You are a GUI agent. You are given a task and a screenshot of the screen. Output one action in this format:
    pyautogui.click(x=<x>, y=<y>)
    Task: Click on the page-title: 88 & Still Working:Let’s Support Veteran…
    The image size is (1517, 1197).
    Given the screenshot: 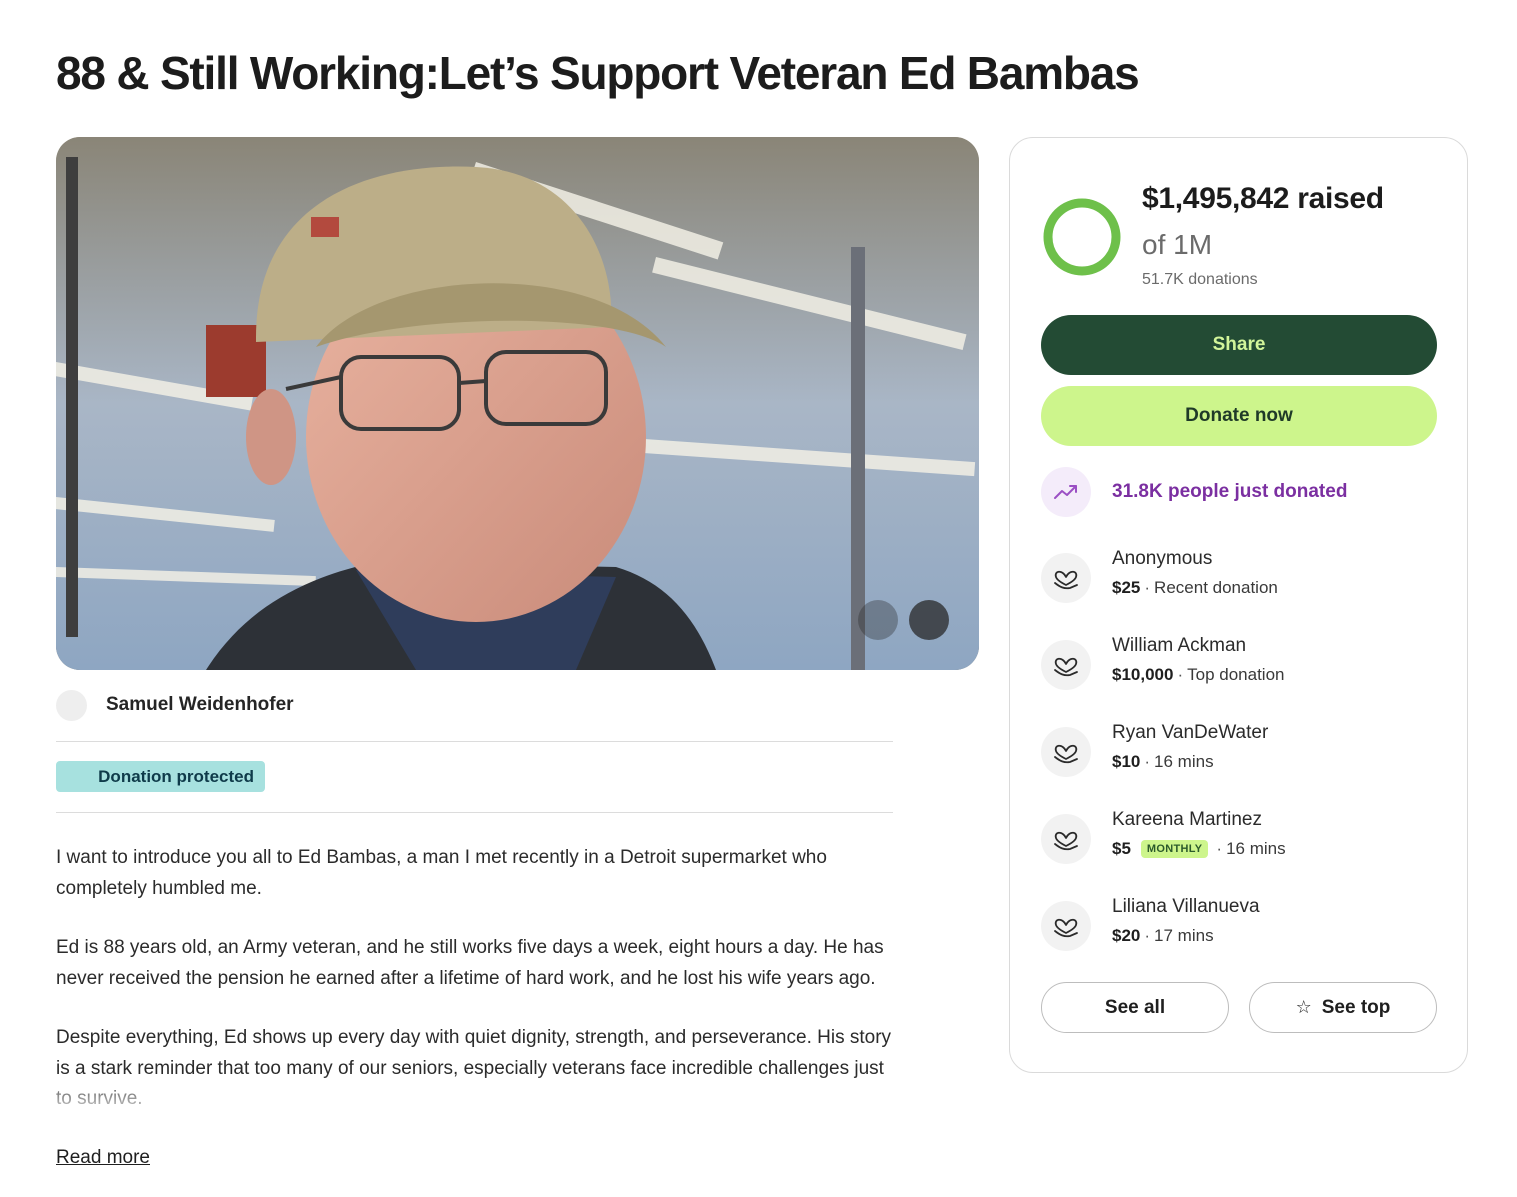 What is the action you would take?
    pyautogui.click(x=598, y=73)
    